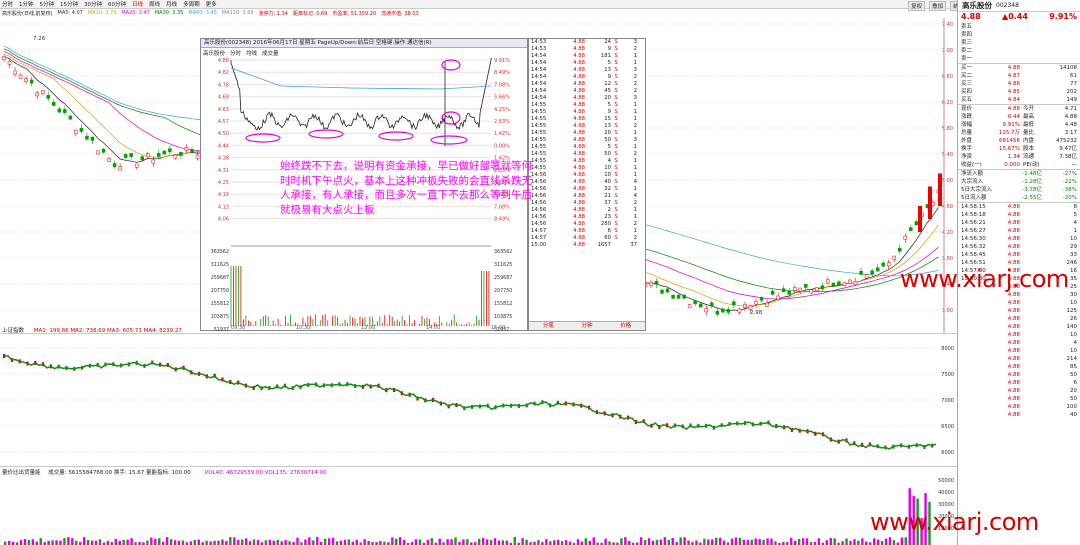 The width and height of the screenshot is (1080, 545). Describe the element at coordinates (587, 140) in the screenshot. I see `tick-row: 14:55 4.88 50 S 3` at that location.